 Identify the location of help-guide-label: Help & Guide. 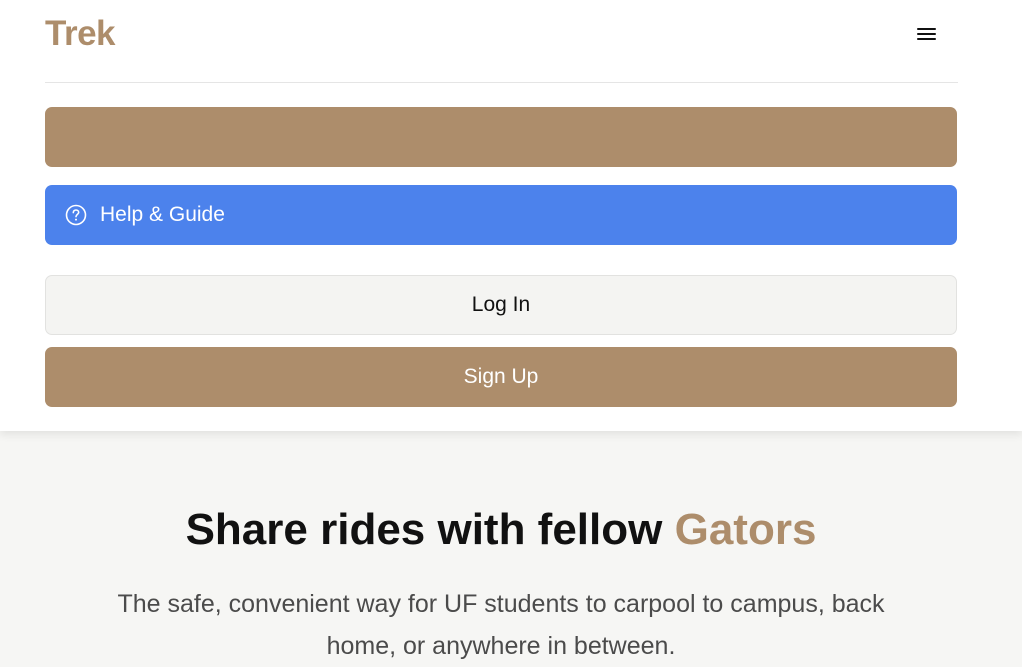
(162, 214).